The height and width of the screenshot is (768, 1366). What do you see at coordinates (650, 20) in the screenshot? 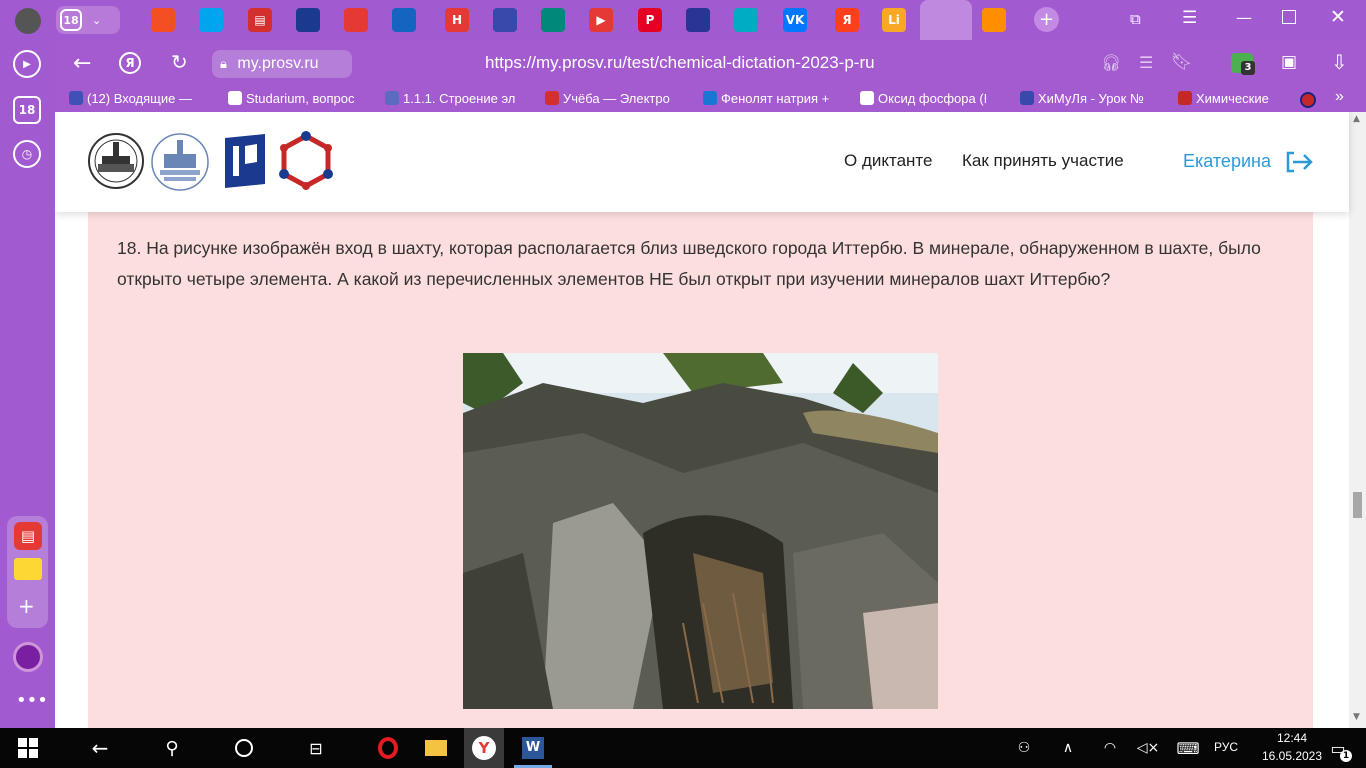
I see `pinterest-icon: P` at bounding box center [650, 20].